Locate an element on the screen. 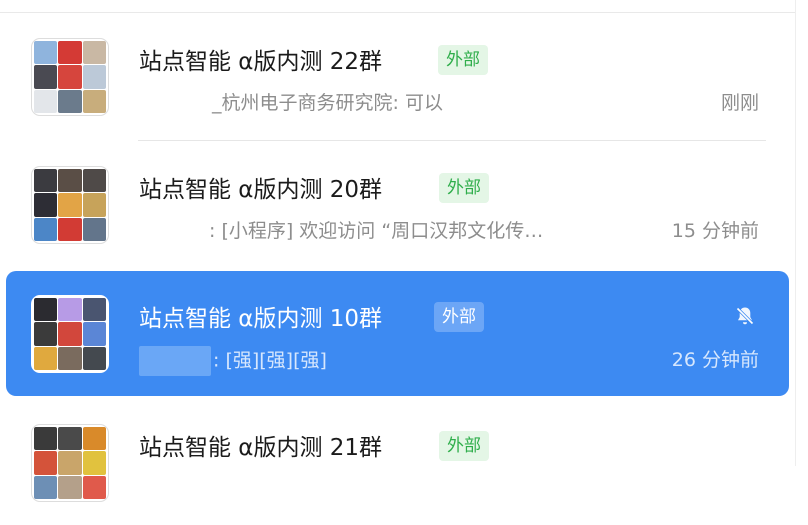  top-divider is located at coordinates (397, 12).